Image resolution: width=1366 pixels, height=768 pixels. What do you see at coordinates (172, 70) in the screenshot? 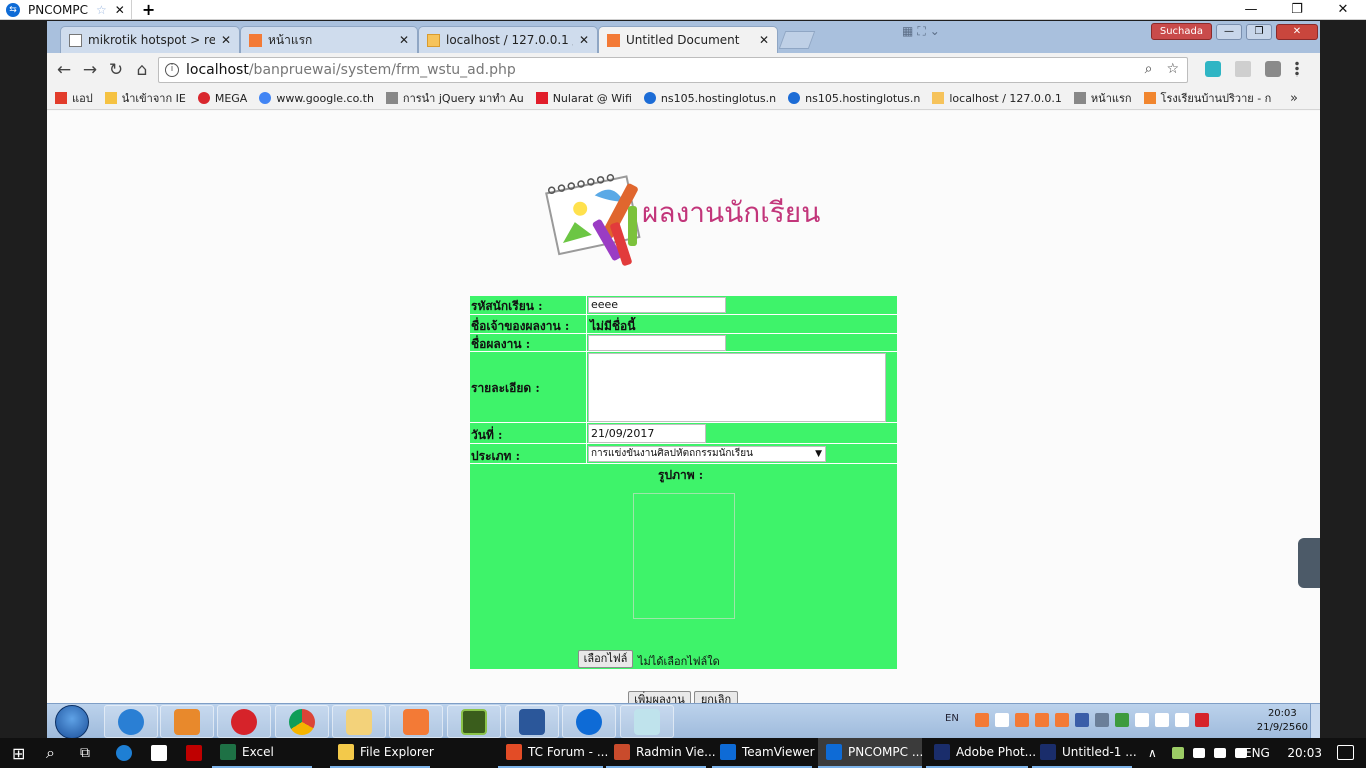
I see `info-icon: i` at bounding box center [172, 70].